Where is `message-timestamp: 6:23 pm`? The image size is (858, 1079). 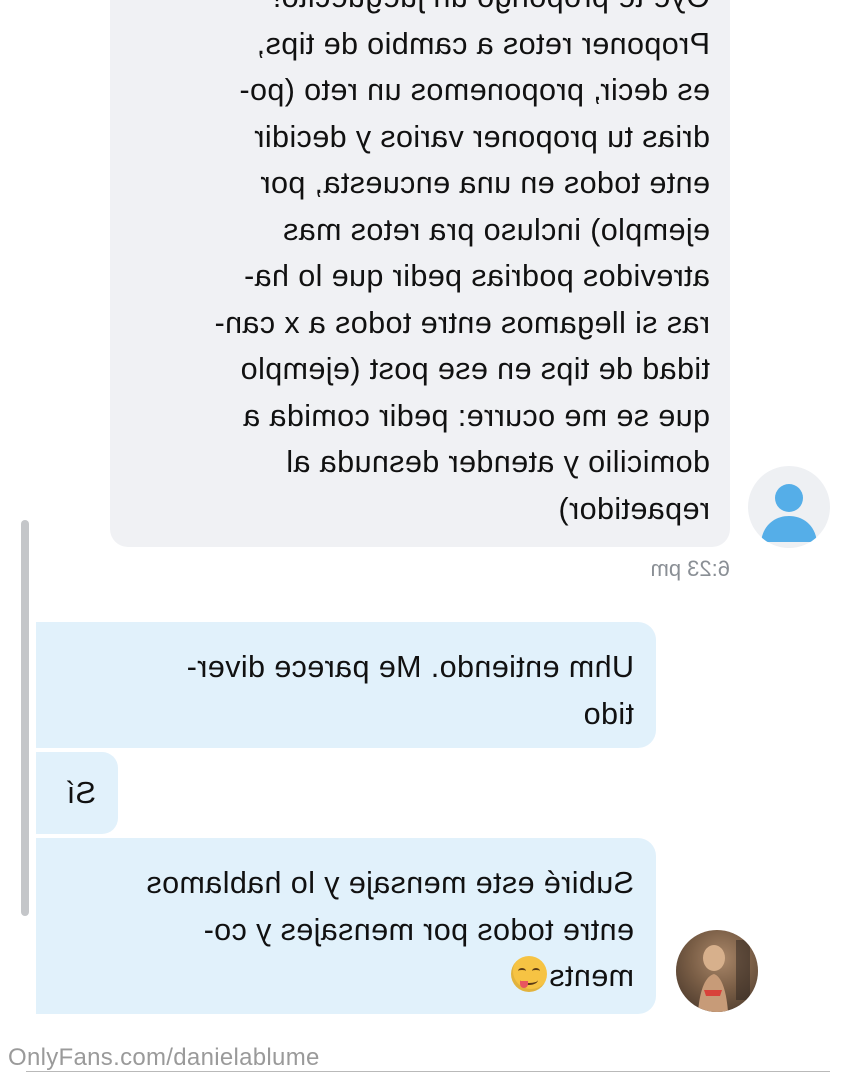
message-timestamp: 6:23 pm is located at coordinates (690, 568).